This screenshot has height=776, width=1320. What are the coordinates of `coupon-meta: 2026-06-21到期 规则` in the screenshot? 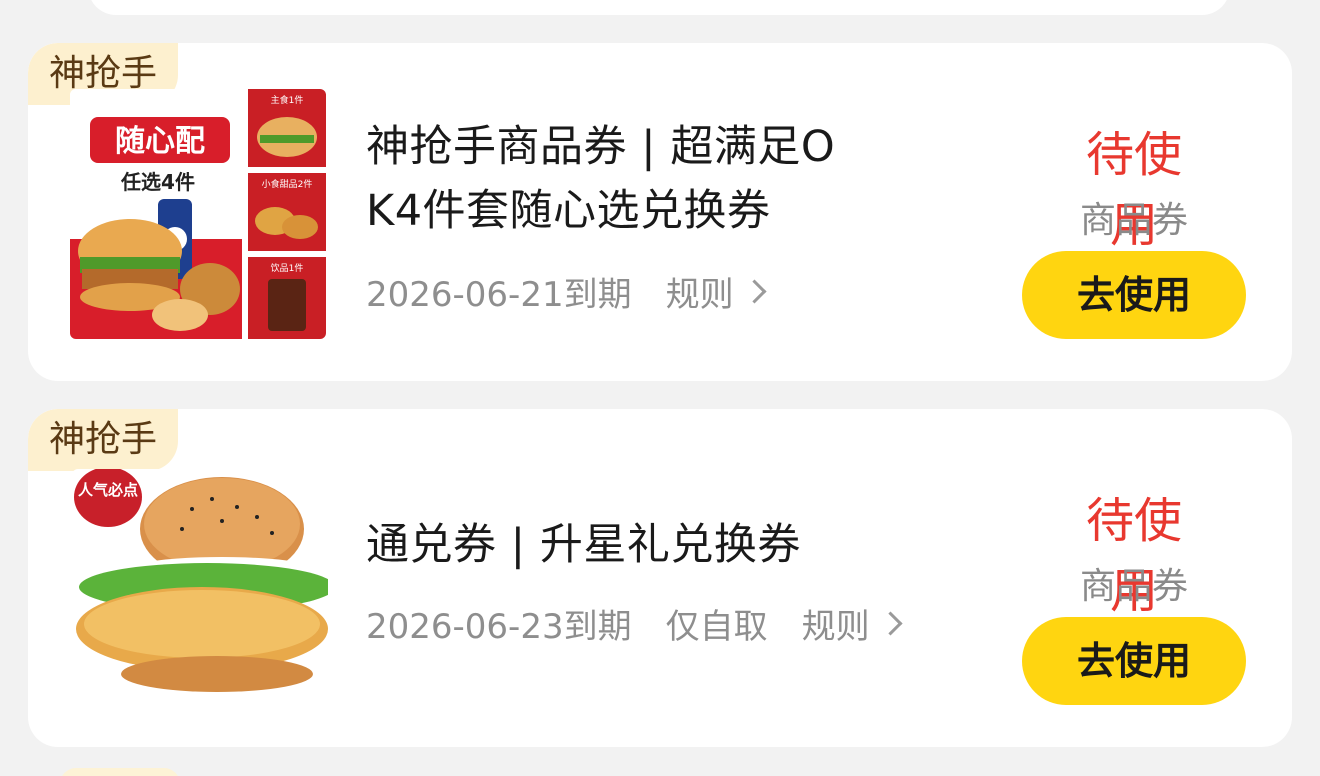 It's located at (566, 291).